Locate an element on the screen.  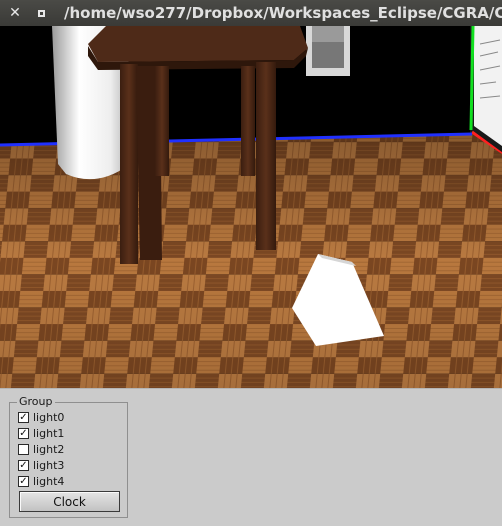
group-title: Group is located at coordinates (36, 401).